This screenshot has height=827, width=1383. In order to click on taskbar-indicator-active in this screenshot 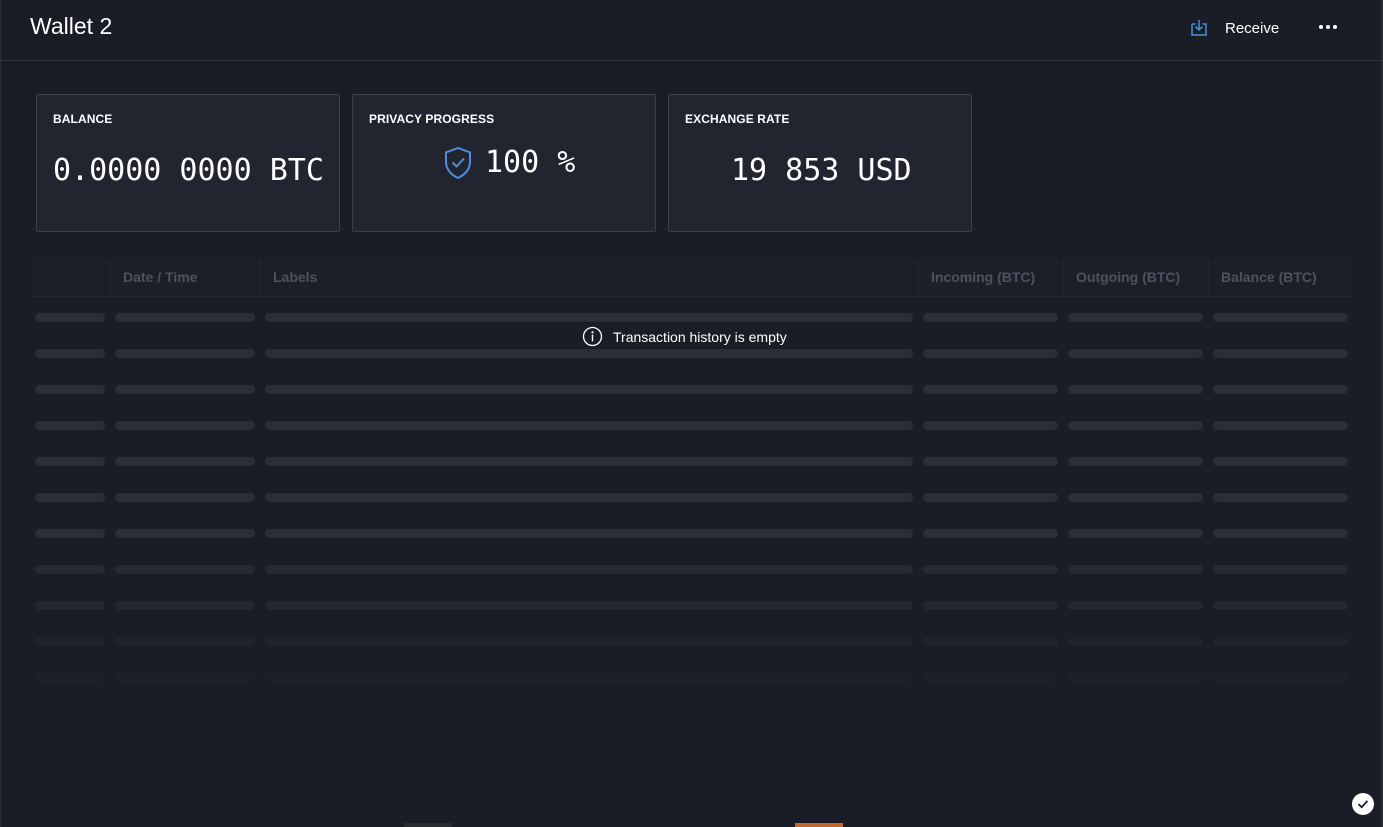, I will do `click(819, 825)`.